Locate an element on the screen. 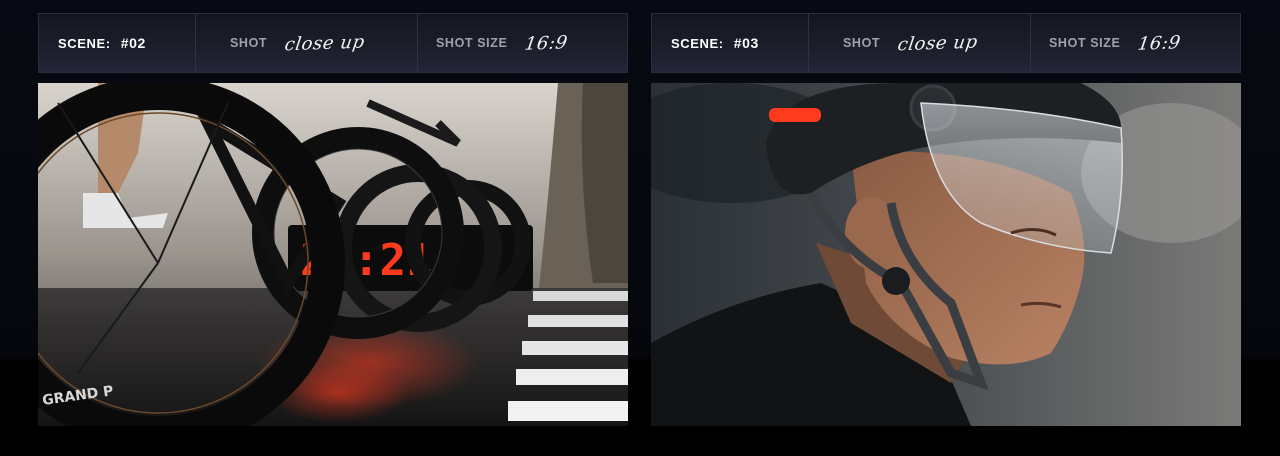  scene-header: SCENE: #03 SHOT close up SHOT SIZE 16:9 is located at coordinates (946, 43).